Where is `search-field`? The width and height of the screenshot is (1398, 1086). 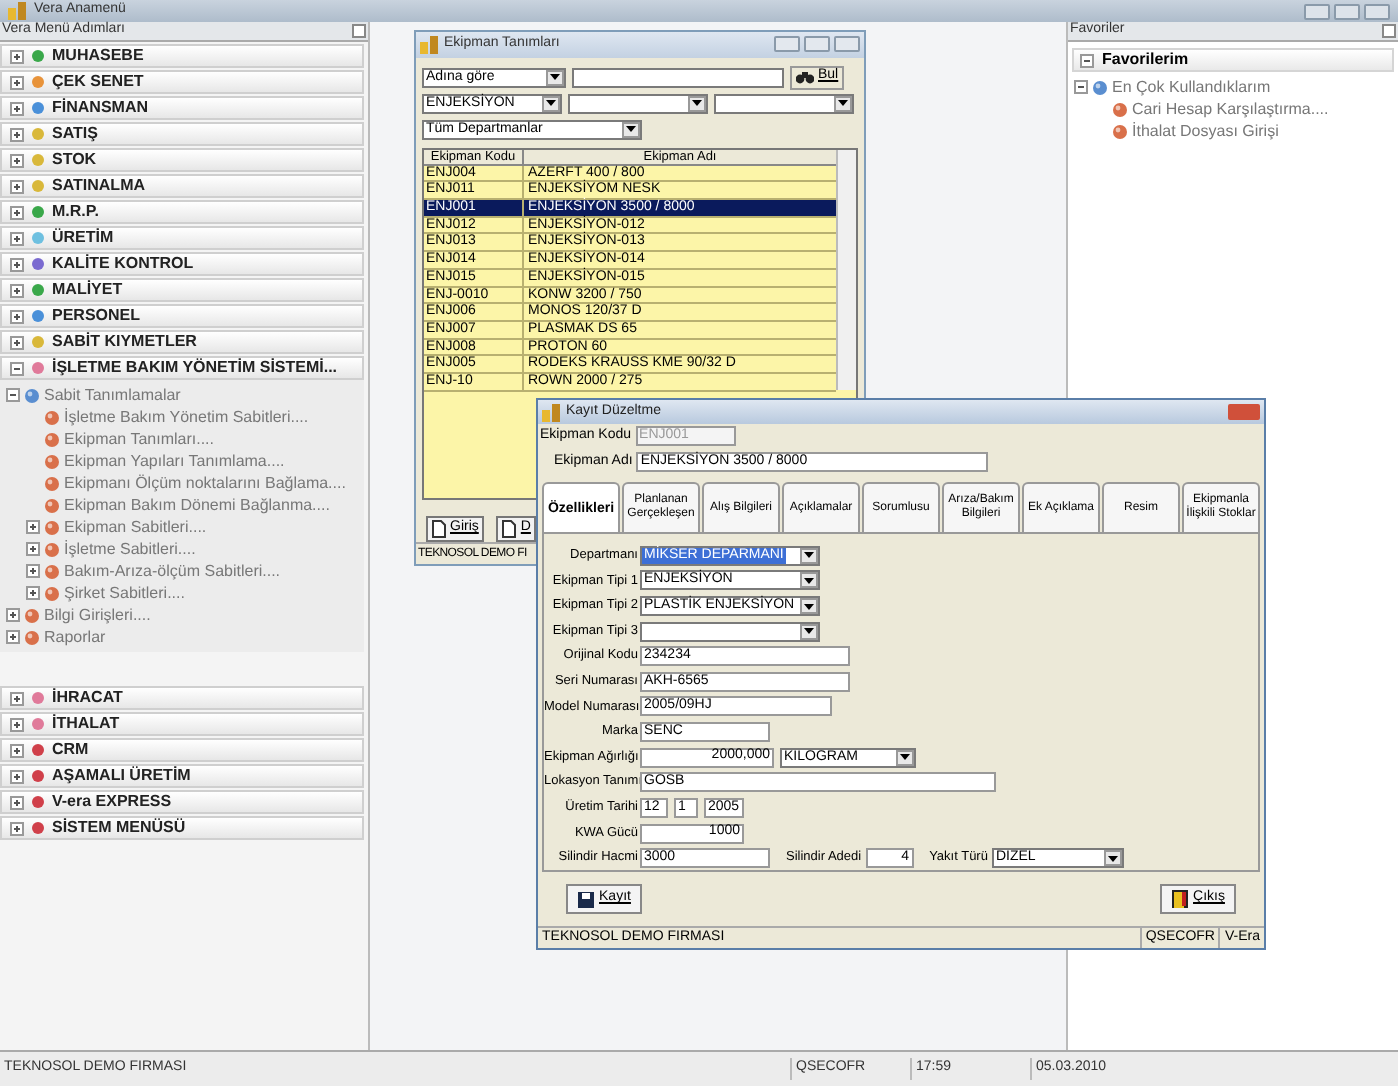
search-field is located at coordinates (678, 77).